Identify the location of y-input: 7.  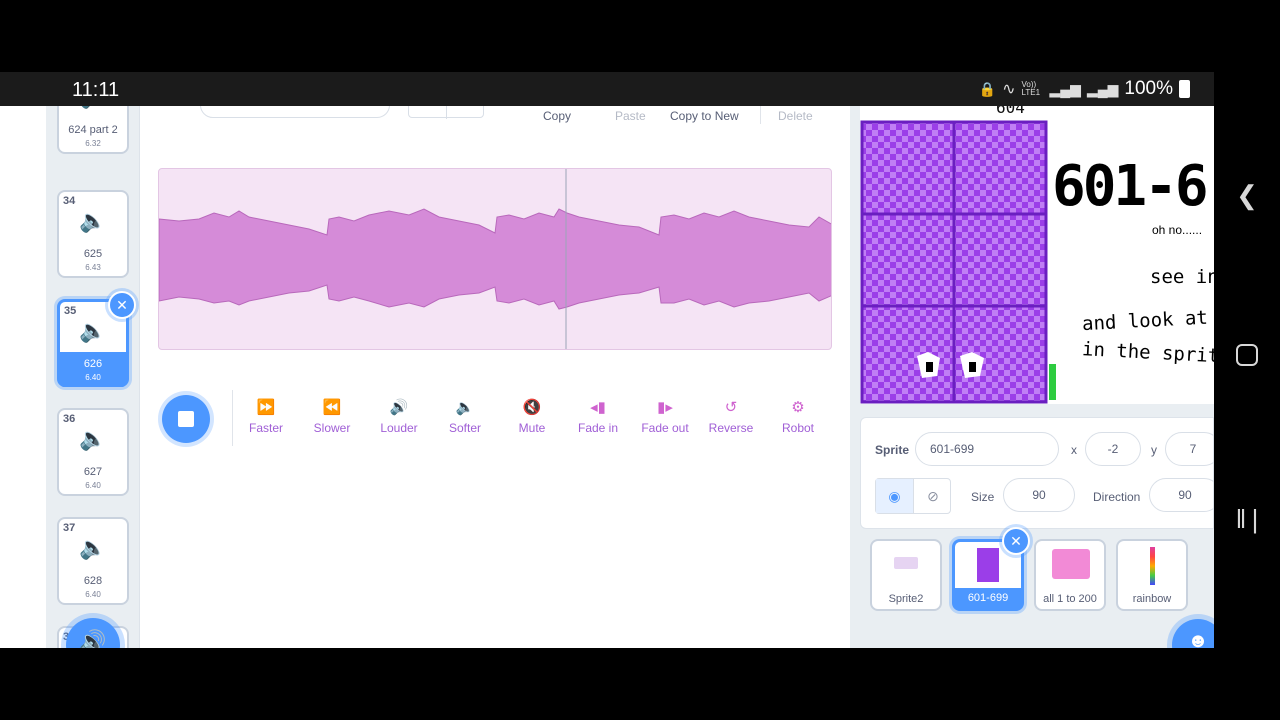
(1189, 449).